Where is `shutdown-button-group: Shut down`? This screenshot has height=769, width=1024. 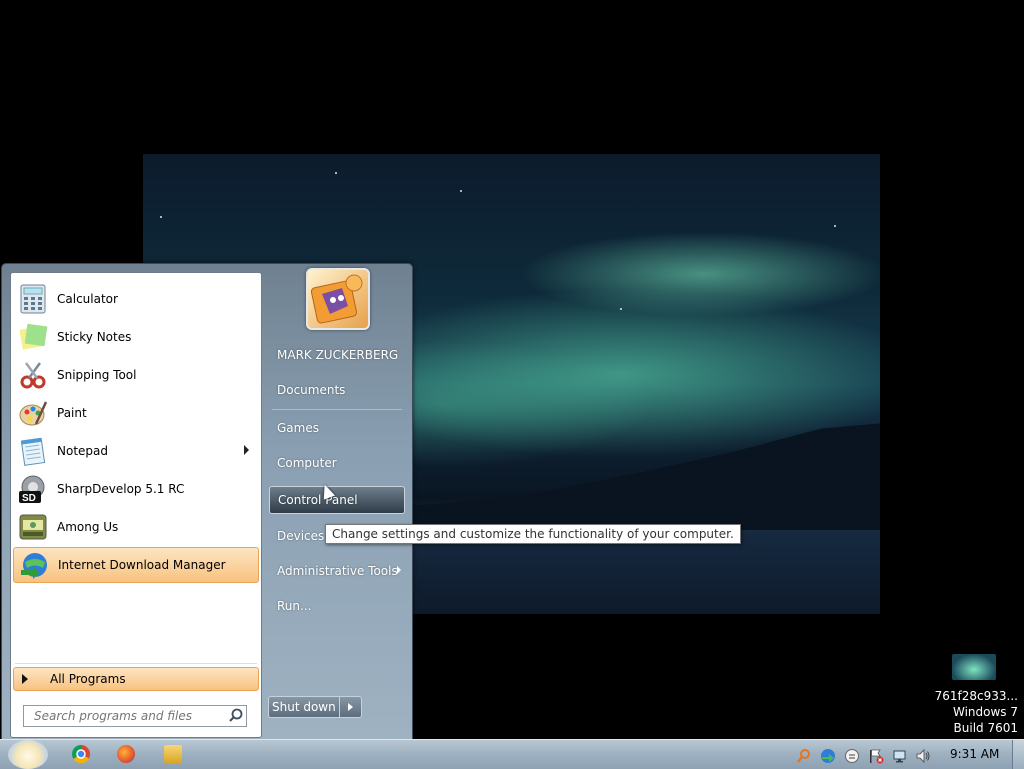 shutdown-button-group: Shut down is located at coordinates (315, 707).